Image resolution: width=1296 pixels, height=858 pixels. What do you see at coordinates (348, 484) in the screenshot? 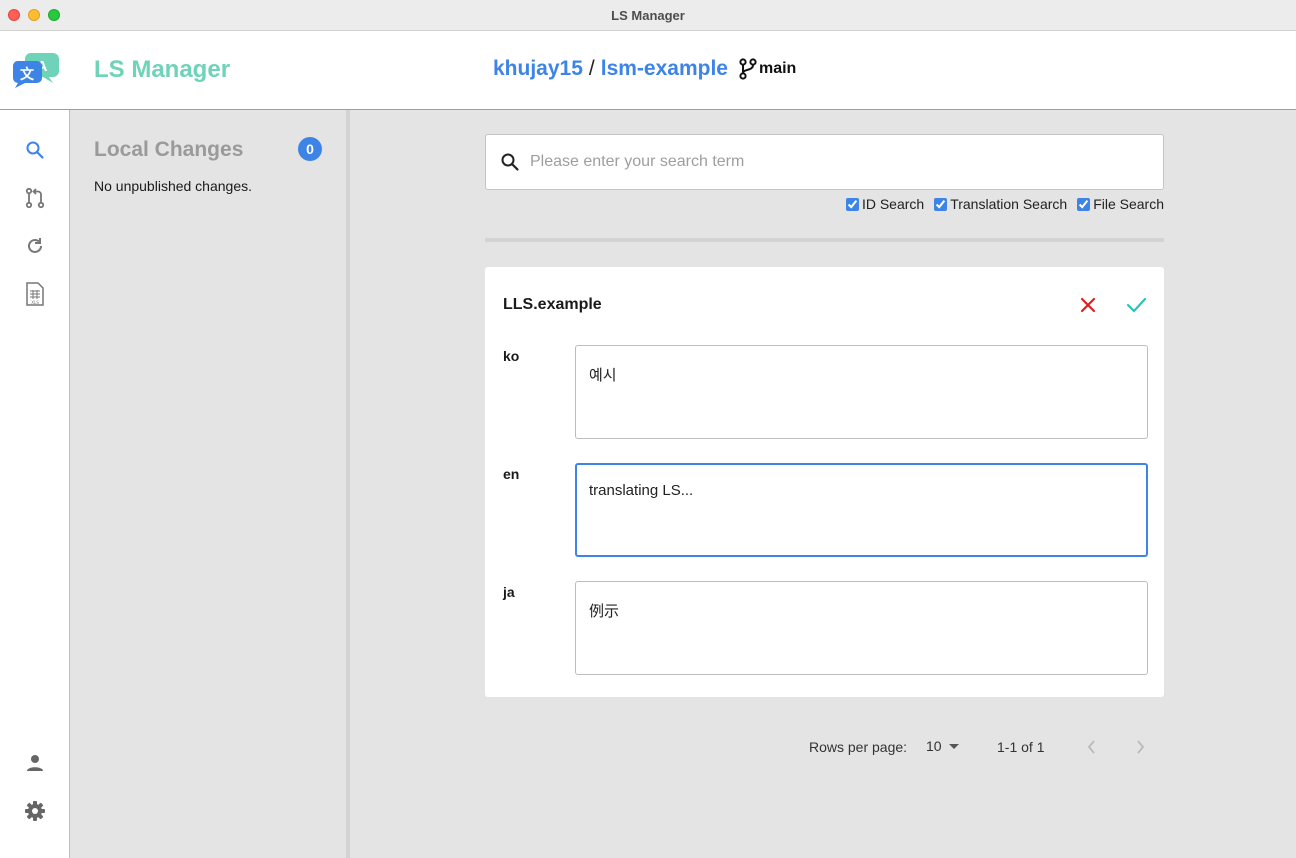
I see `panel-resize-handle` at bounding box center [348, 484].